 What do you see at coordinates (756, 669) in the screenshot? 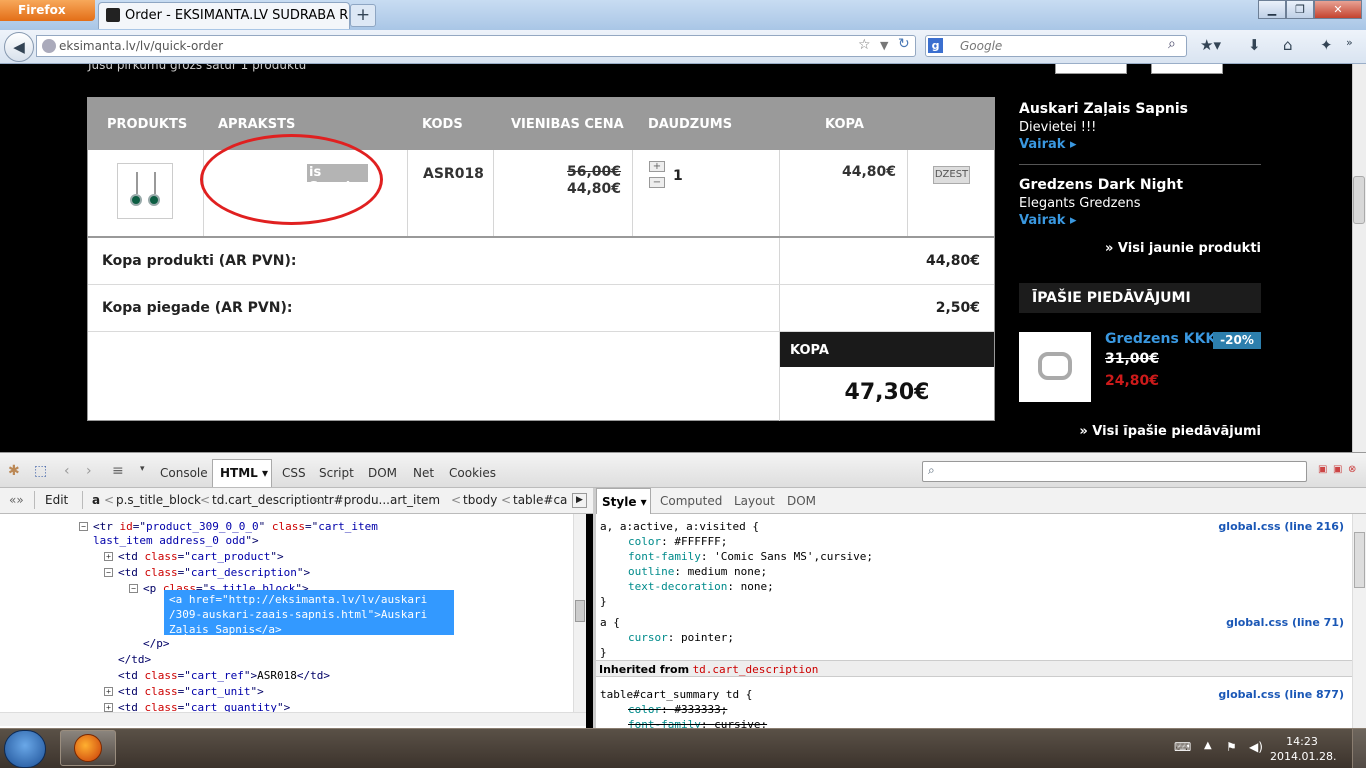
I see `inherited-from-link: td.cart_description` at bounding box center [756, 669].